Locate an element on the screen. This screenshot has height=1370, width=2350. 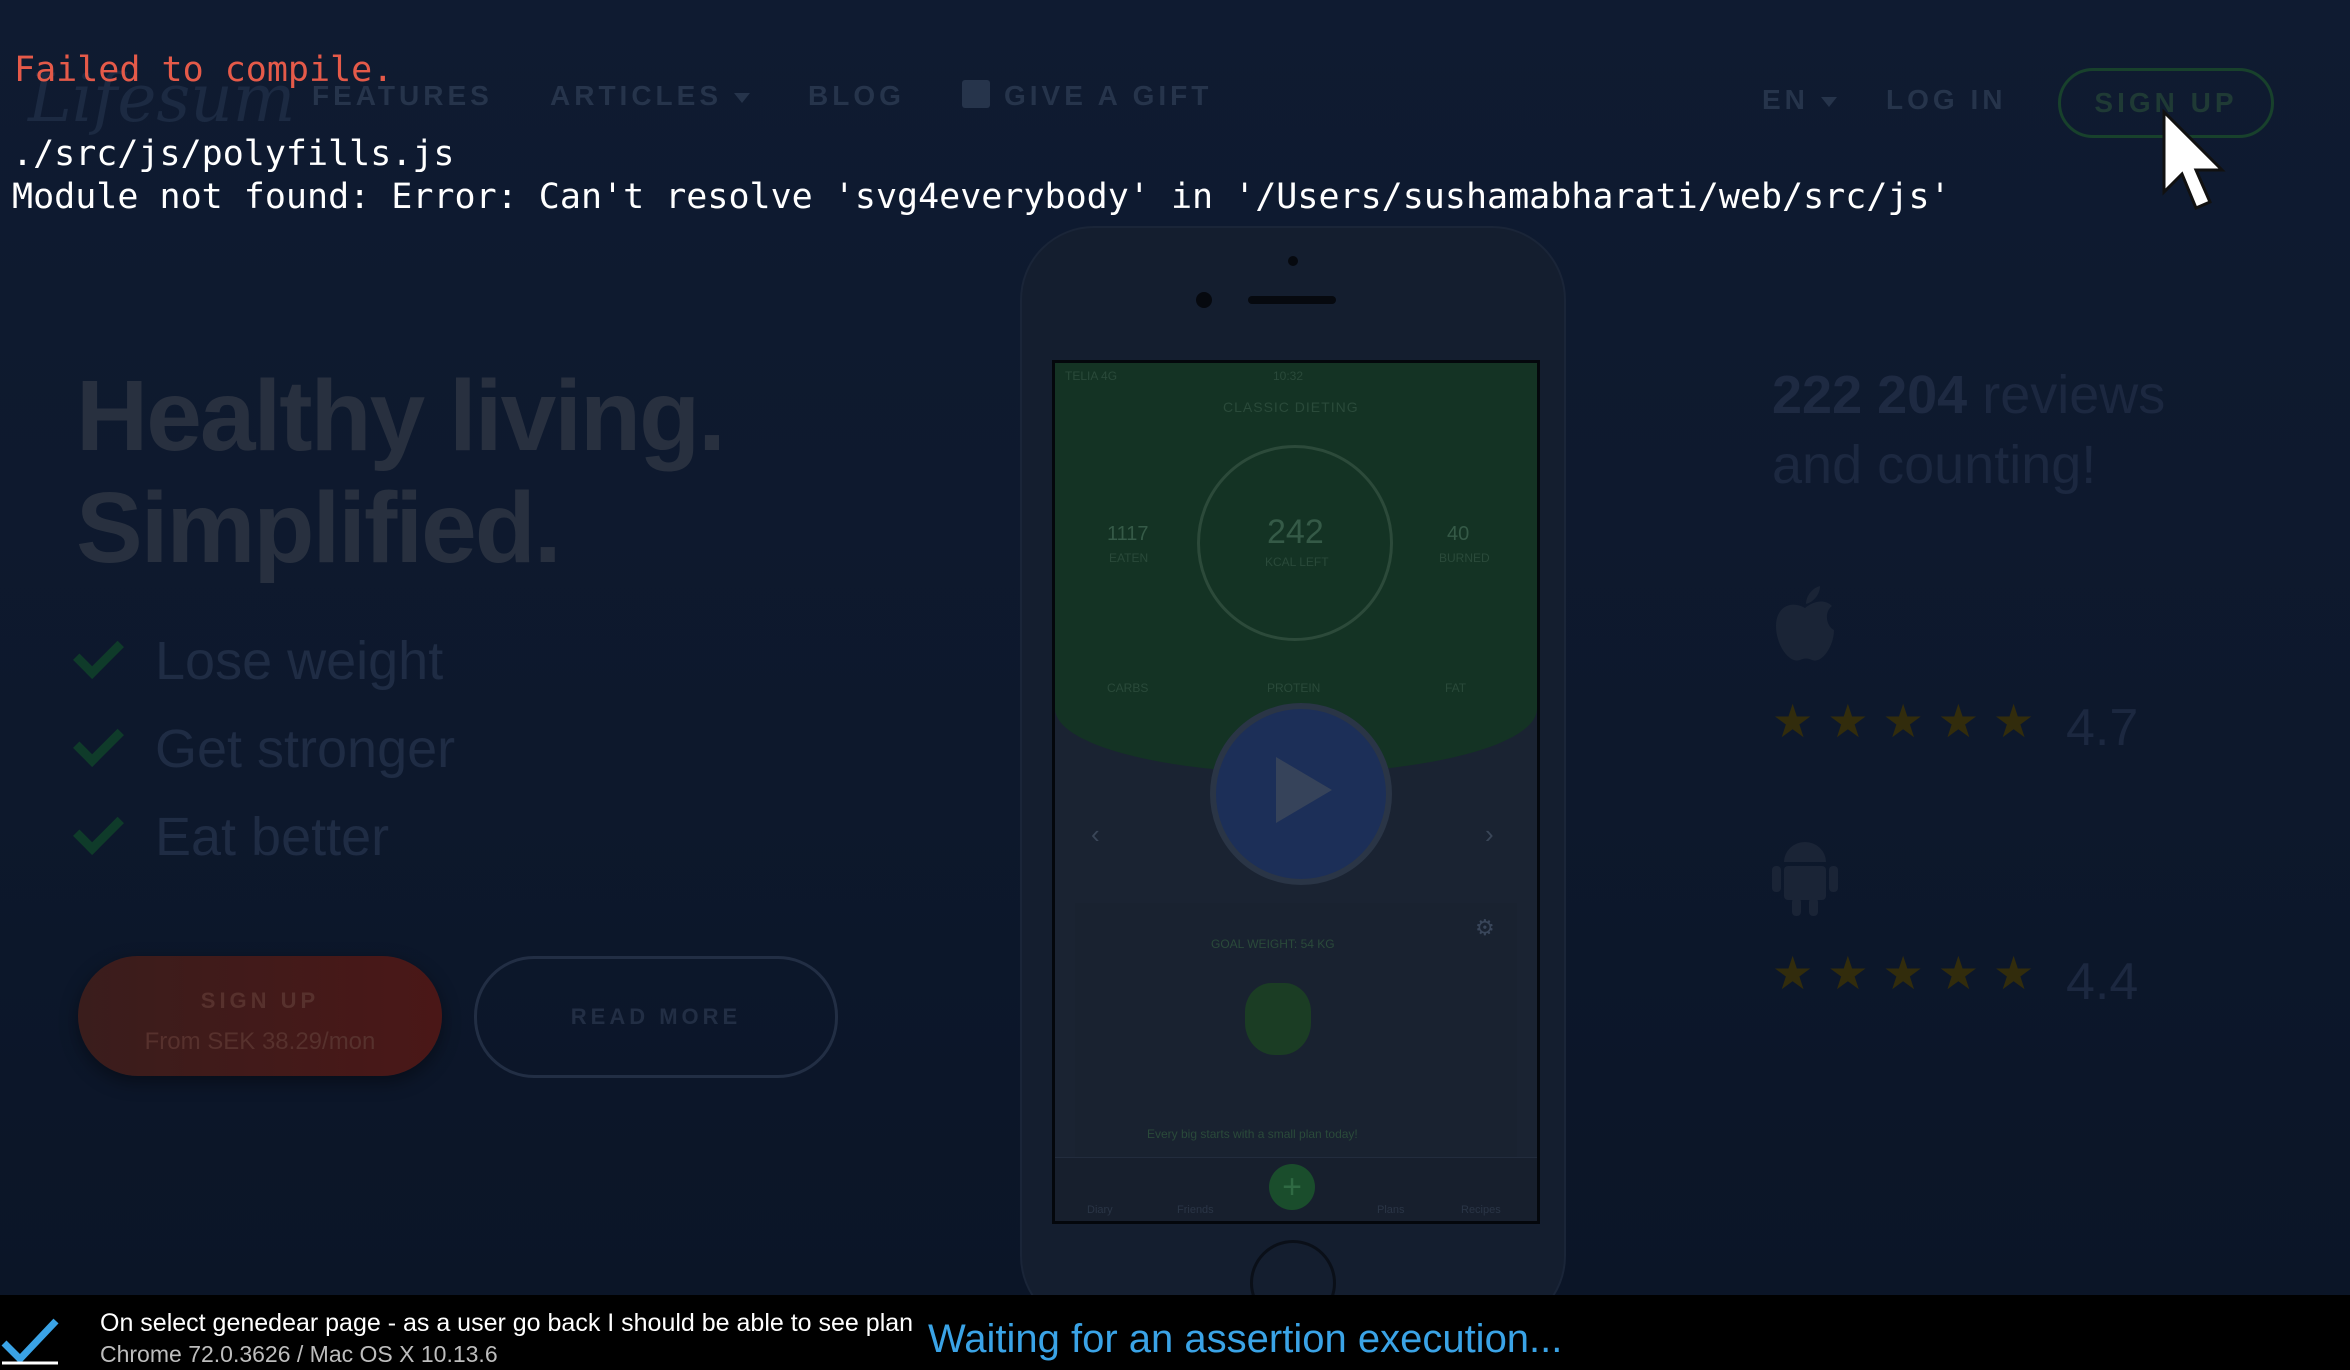
ios-star-rating: ★★★★★ is located at coordinates (1910, 721).